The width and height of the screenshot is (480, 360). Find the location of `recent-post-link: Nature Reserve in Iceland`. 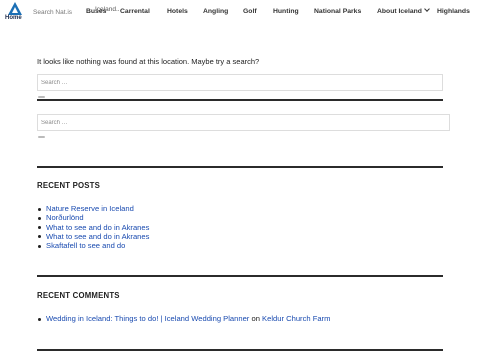

recent-post-link: Nature Reserve in Iceland is located at coordinates (90, 208).